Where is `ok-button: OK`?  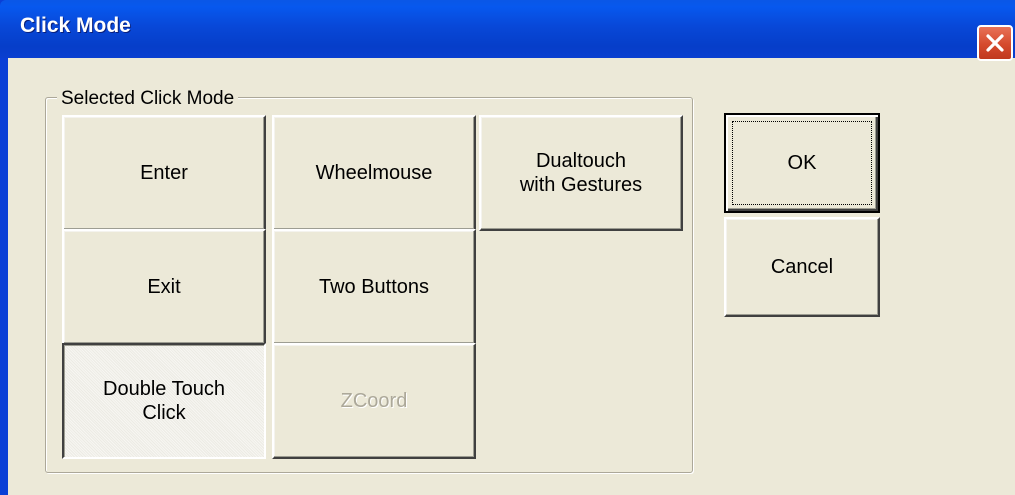
ok-button: OK is located at coordinates (802, 163).